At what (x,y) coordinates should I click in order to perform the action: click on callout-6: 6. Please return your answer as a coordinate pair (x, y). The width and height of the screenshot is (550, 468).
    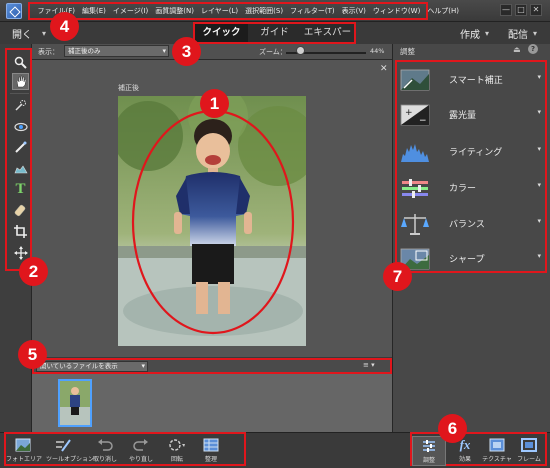
    Looking at the image, I should click on (452, 428).